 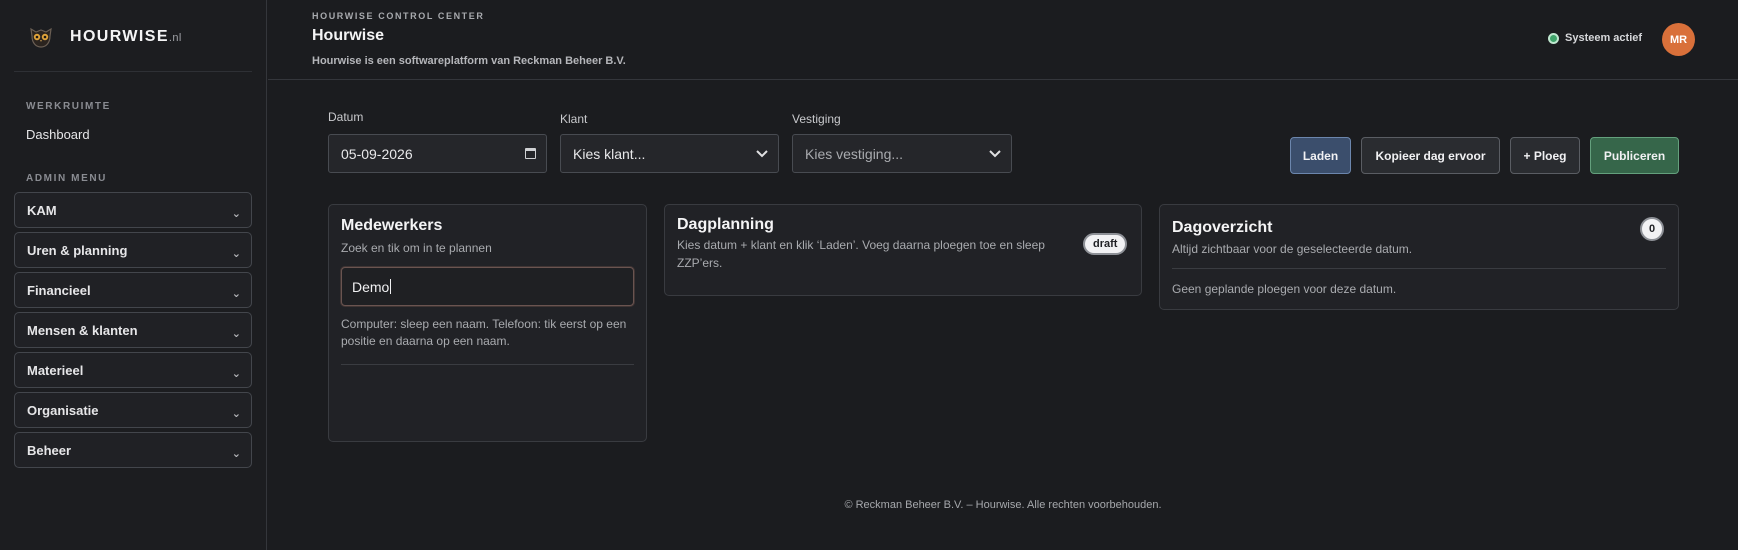 I want to click on status-dot-icon, so click(x=1553, y=38).